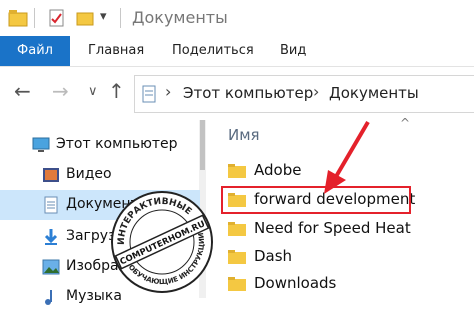  I want to click on sidebar-item-label: Видео, so click(89, 174).